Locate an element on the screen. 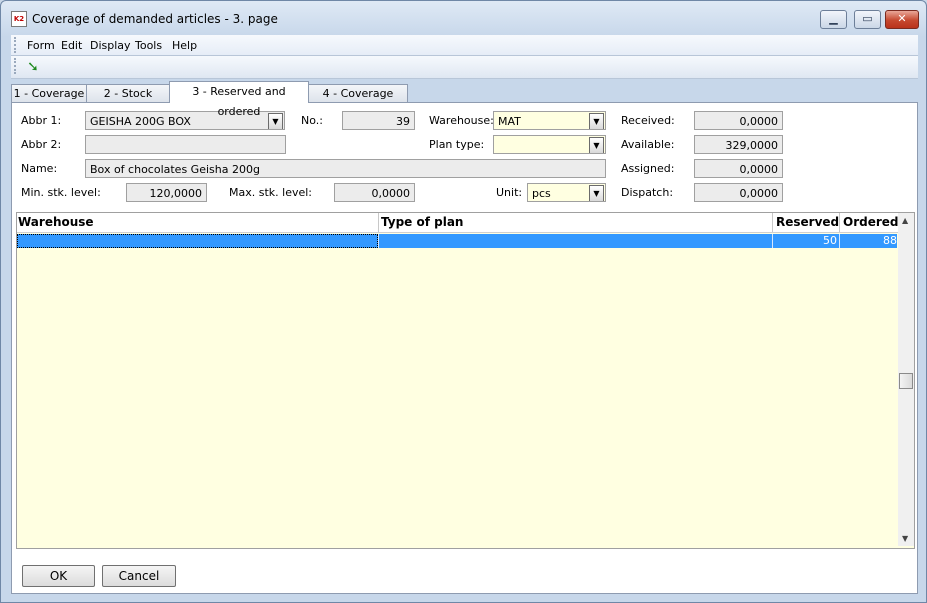 This screenshot has height=603, width=927. unit-label: Unit: is located at coordinates (509, 192).